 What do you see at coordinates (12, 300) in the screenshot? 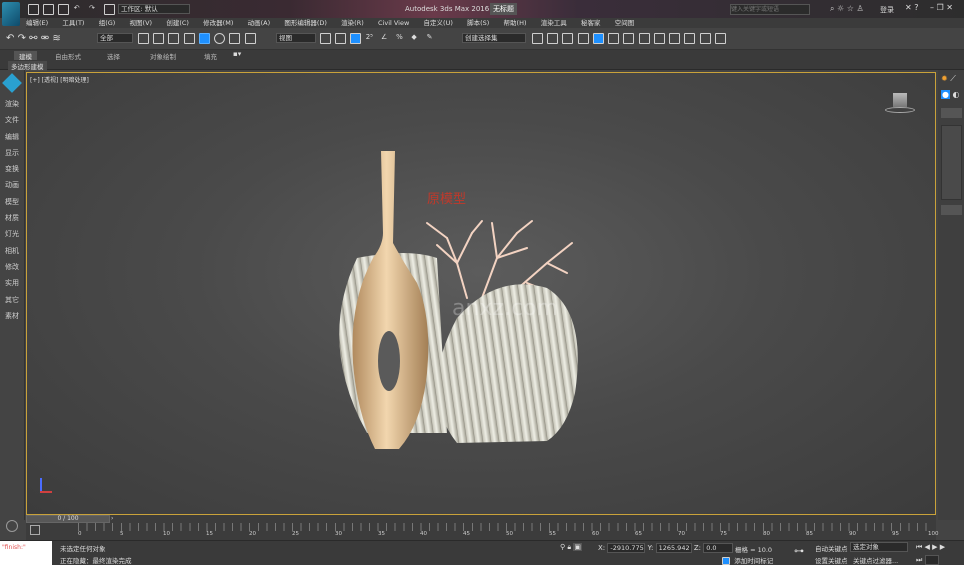
I see `left-panel-item: 其它` at bounding box center [12, 300].